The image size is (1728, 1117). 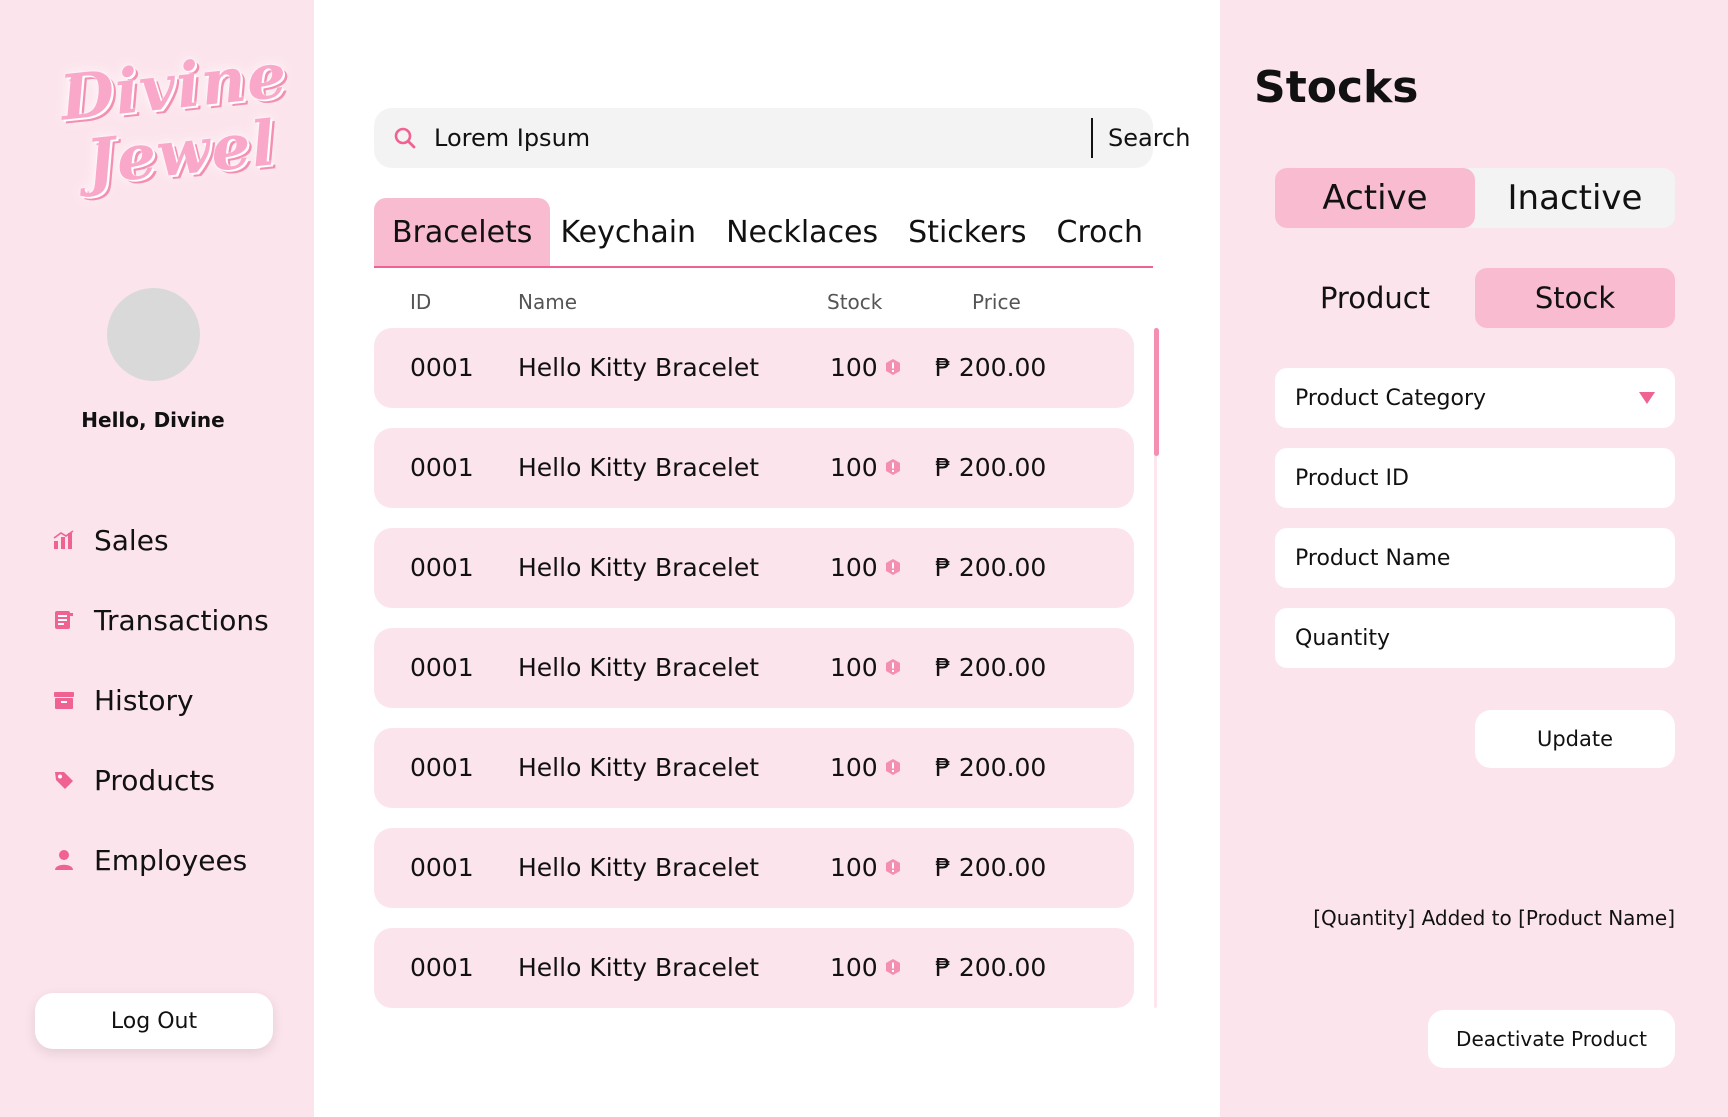 What do you see at coordinates (1391, 398) in the screenshot?
I see `product-category-label: Product Category` at bounding box center [1391, 398].